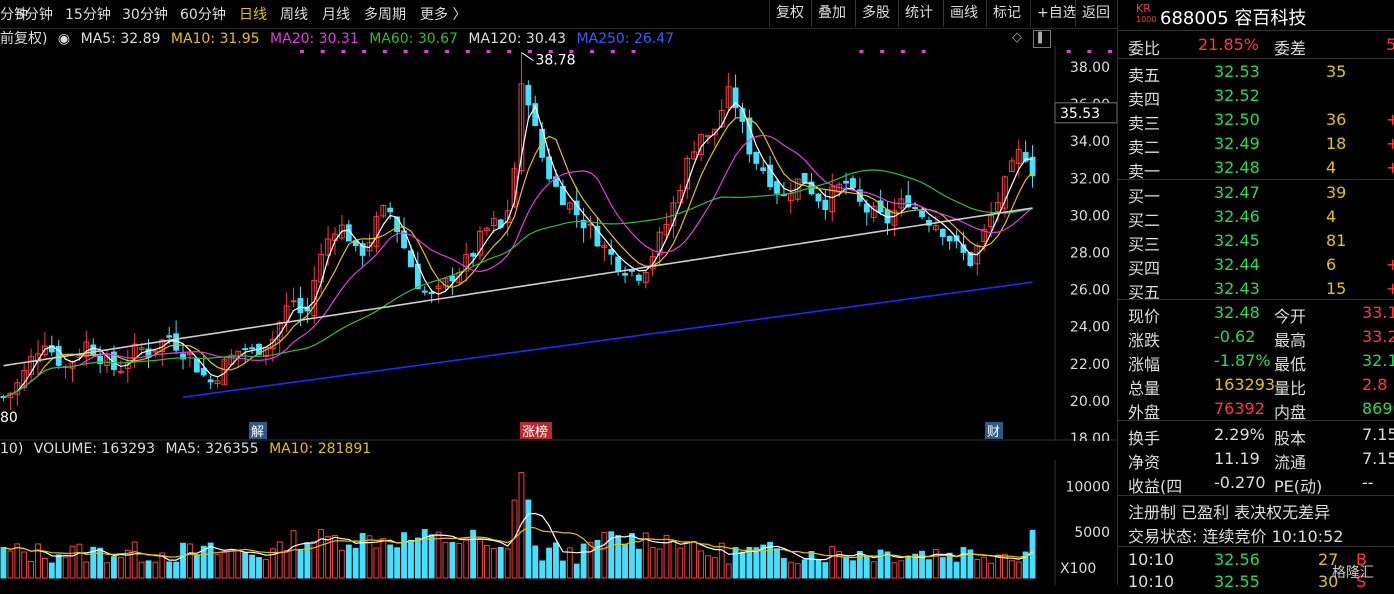 Image resolution: width=1394 pixels, height=594 pixels. What do you see at coordinates (1245, 384) in the screenshot?
I see `stat-value: 163293` at bounding box center [1245, 384].